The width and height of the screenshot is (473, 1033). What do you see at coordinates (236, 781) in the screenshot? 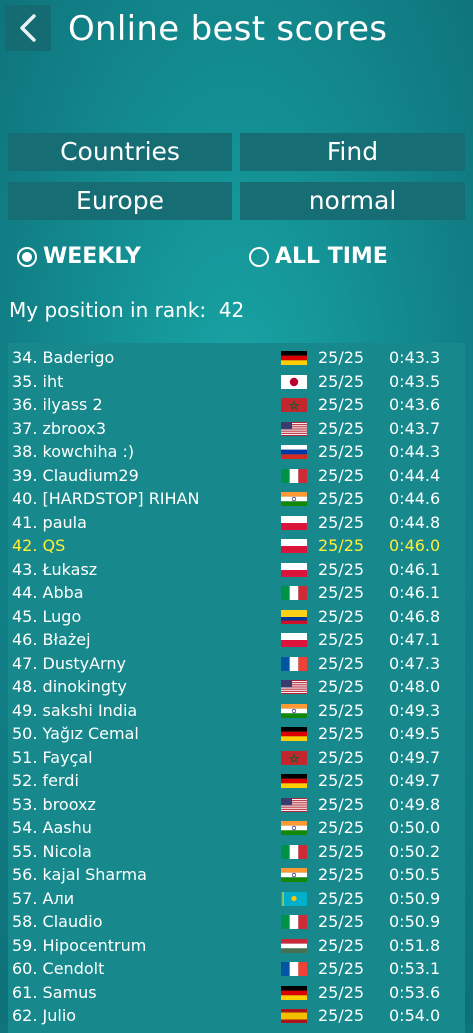
I see `leaderboard-row: 52. ferdi 25/25 0:49.7` at bounding box center [236, 781].